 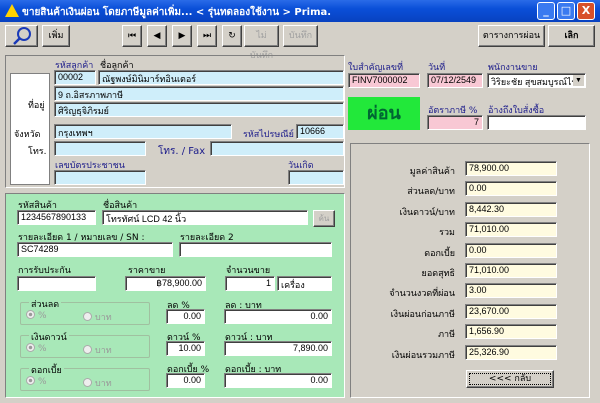 I want to click on next-record-button: ▶, so click(x=182, y=36).